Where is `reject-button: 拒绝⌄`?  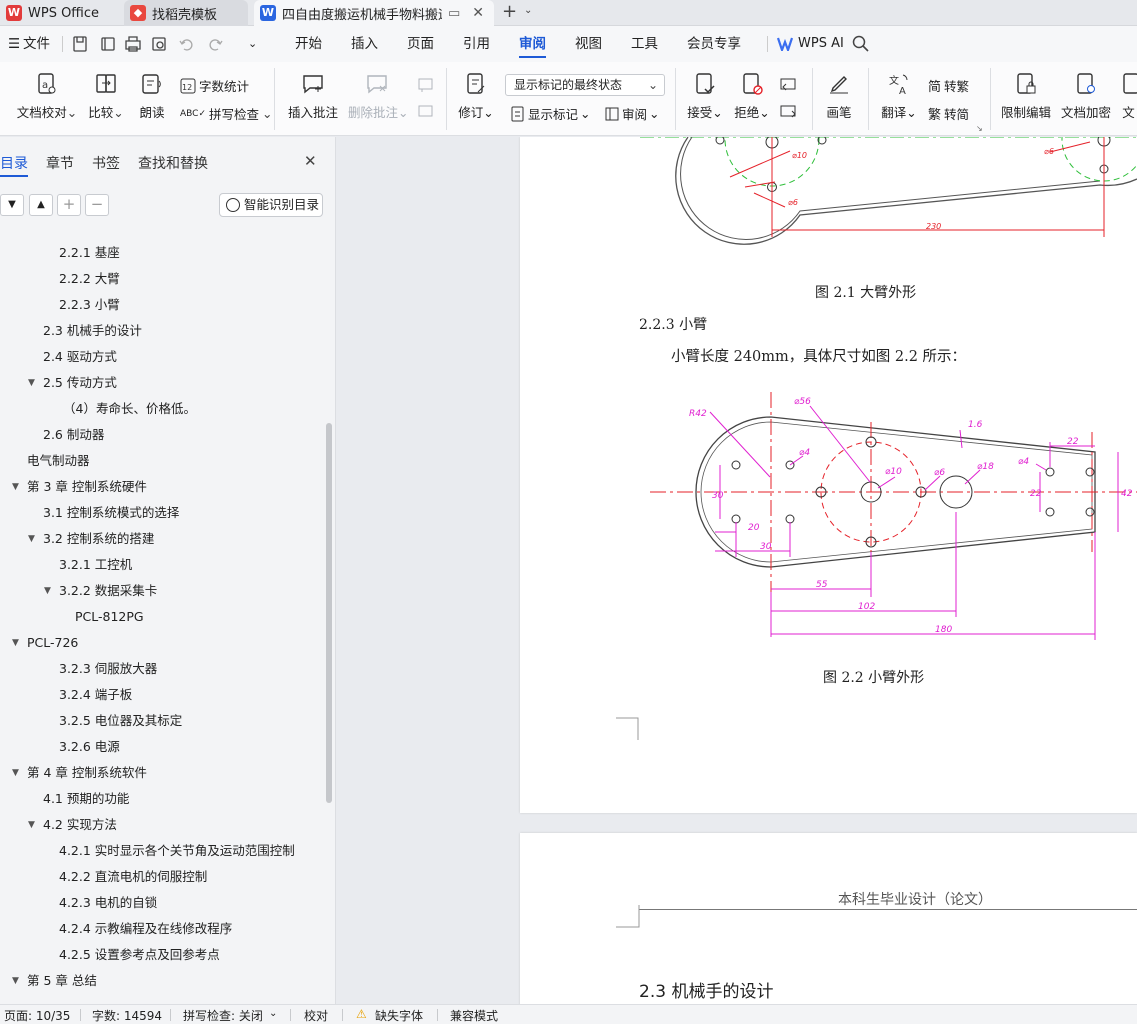 reject-button: 拒绝⌄ is located at coordinates (752, 96).